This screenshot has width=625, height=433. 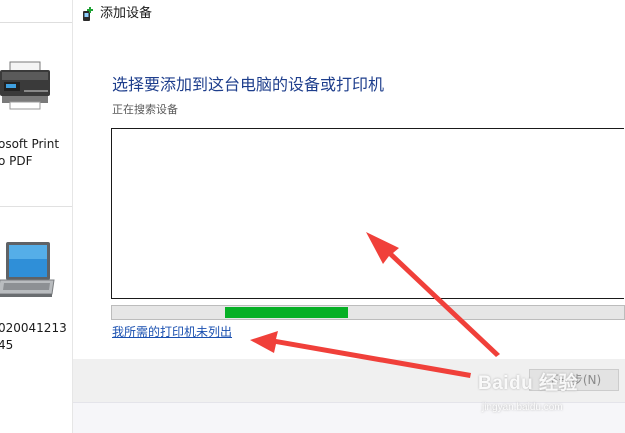 I want to click on next-button: 下一步(N), so click(x=574, y=380).